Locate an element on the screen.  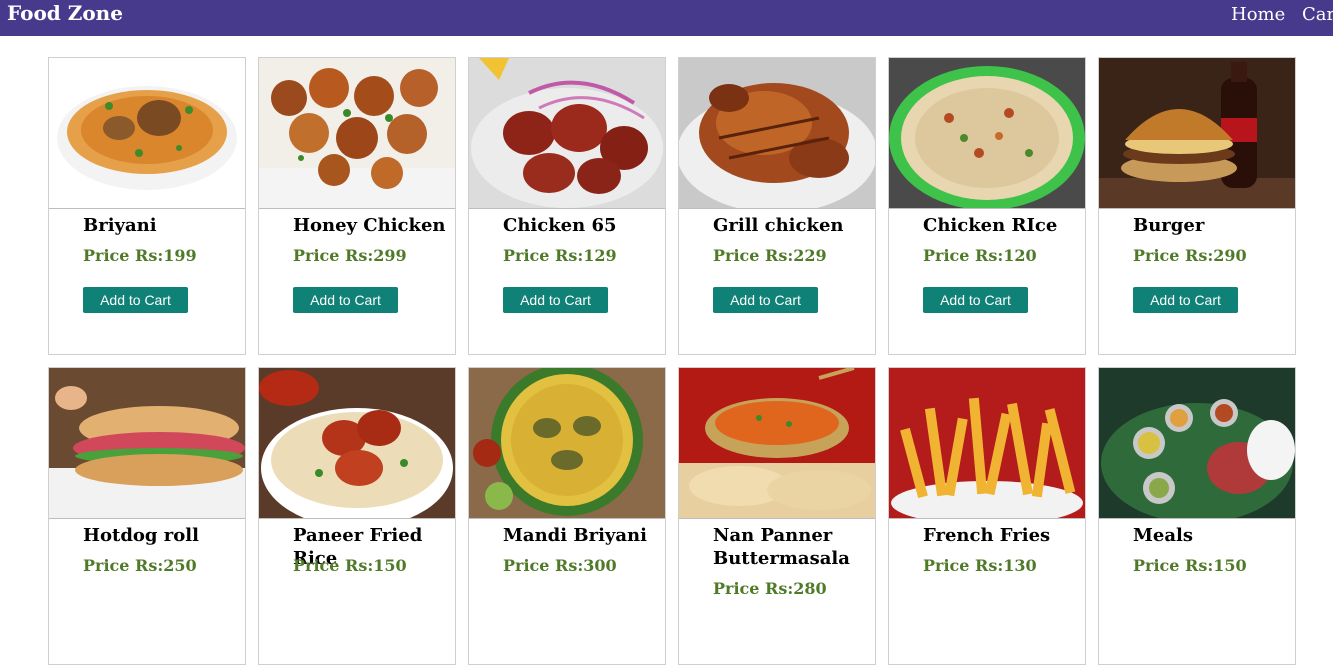
product-price: Price Rs:130 is located at coordinates (980, 565).